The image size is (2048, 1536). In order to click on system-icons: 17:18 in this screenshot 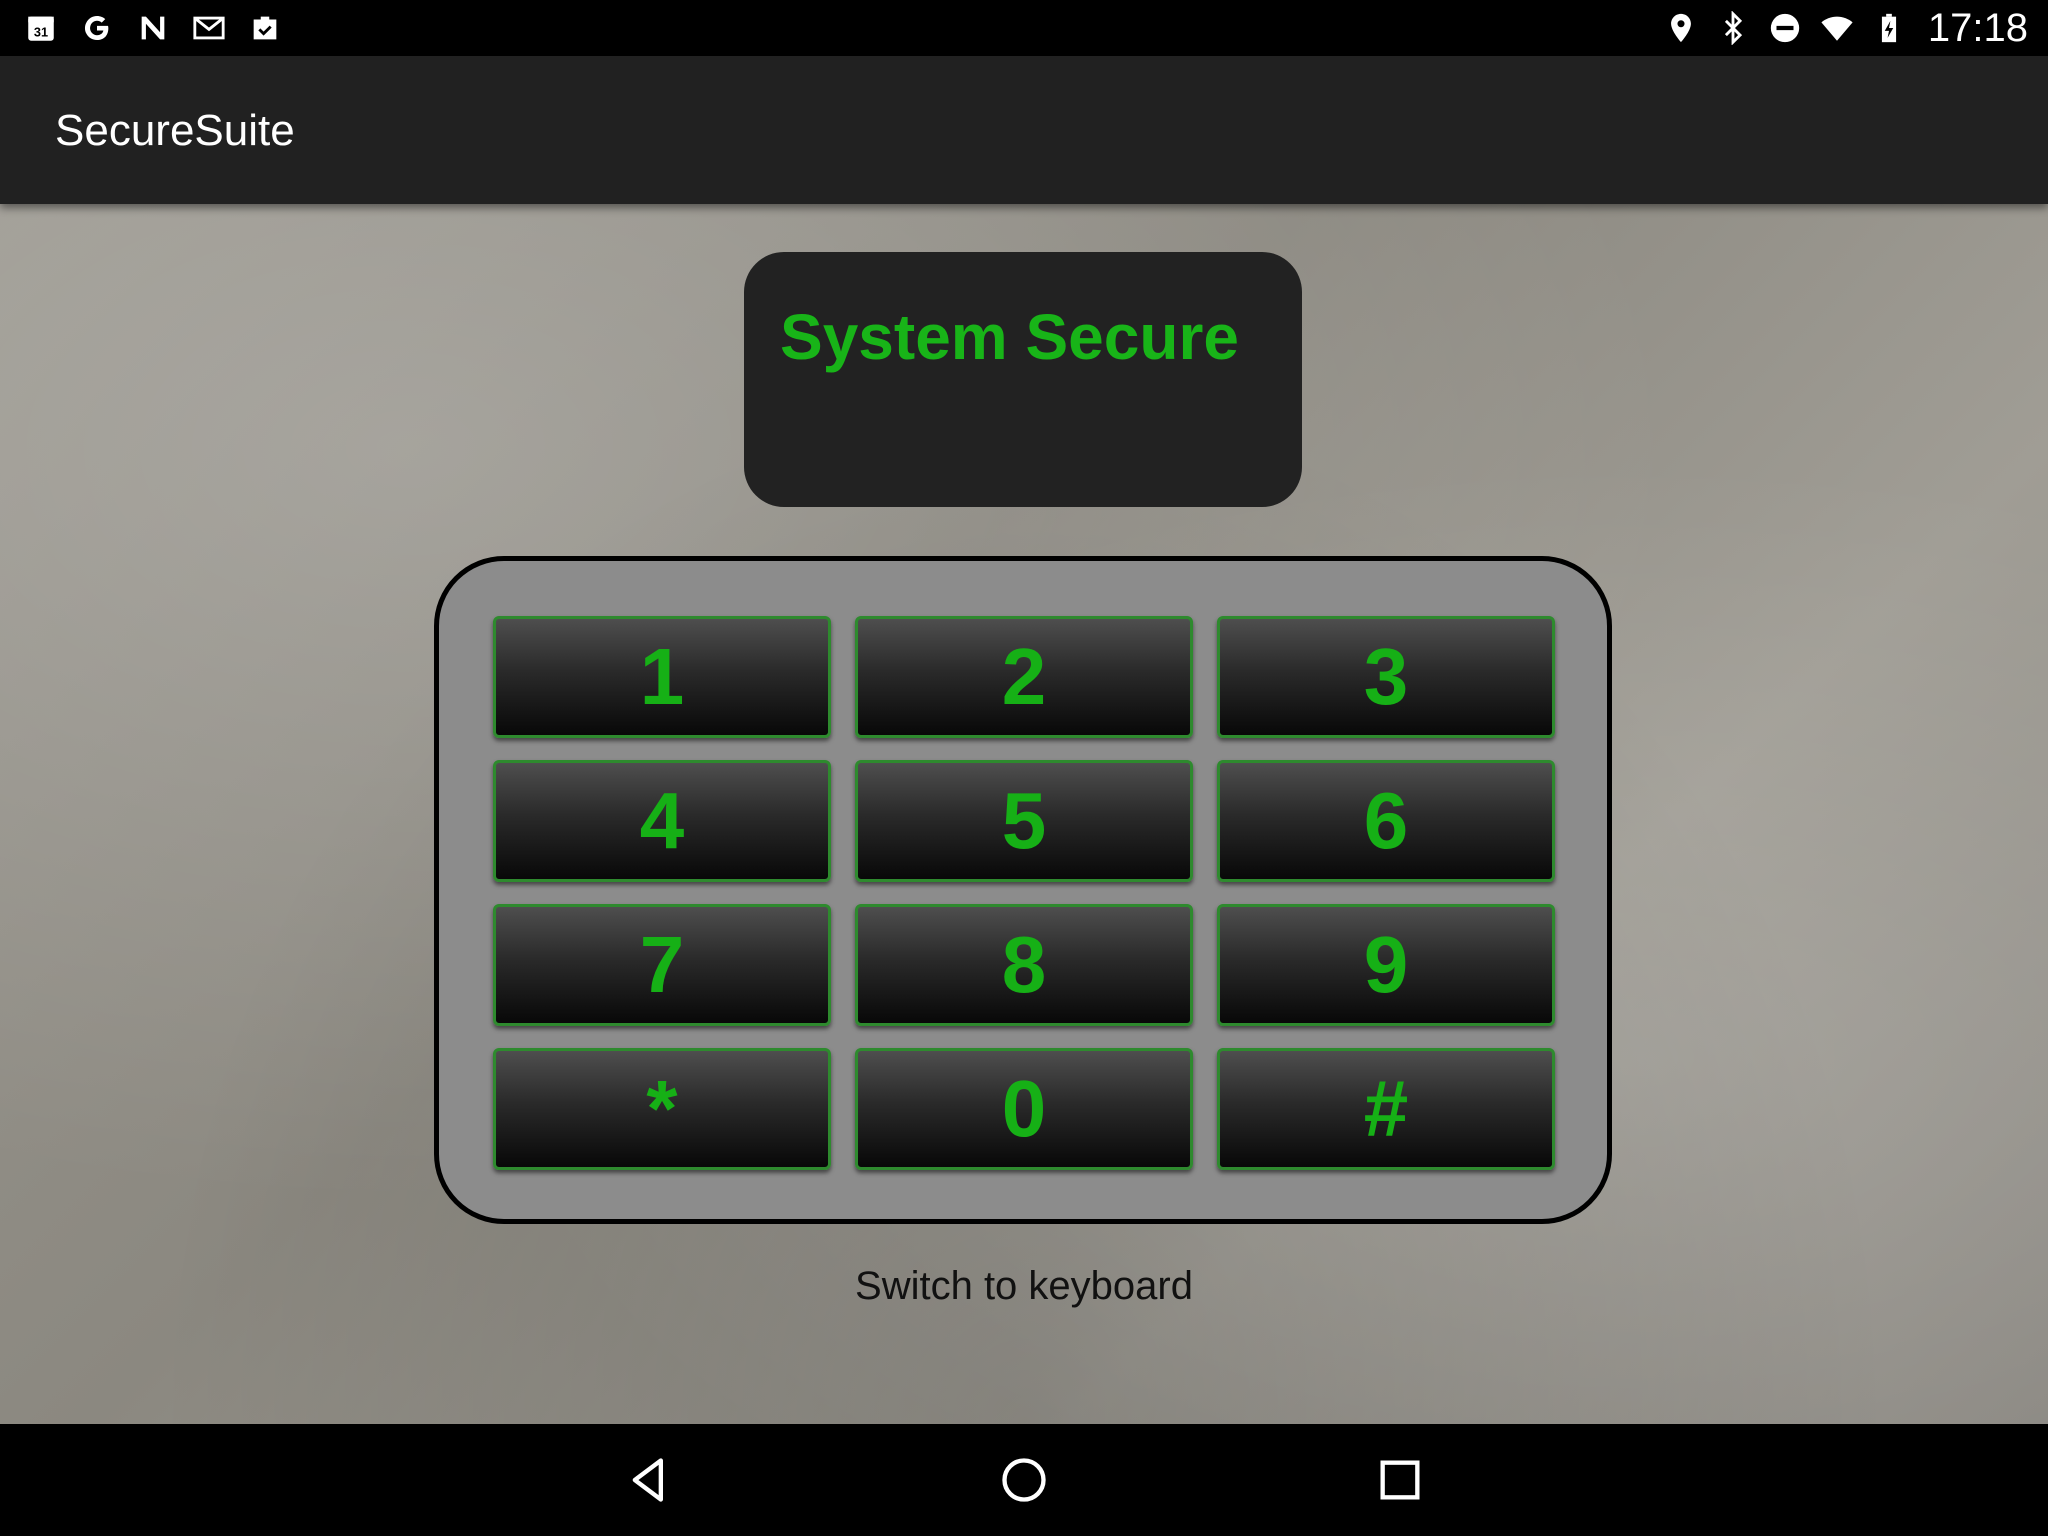, I will do `click(1845, 27)`.